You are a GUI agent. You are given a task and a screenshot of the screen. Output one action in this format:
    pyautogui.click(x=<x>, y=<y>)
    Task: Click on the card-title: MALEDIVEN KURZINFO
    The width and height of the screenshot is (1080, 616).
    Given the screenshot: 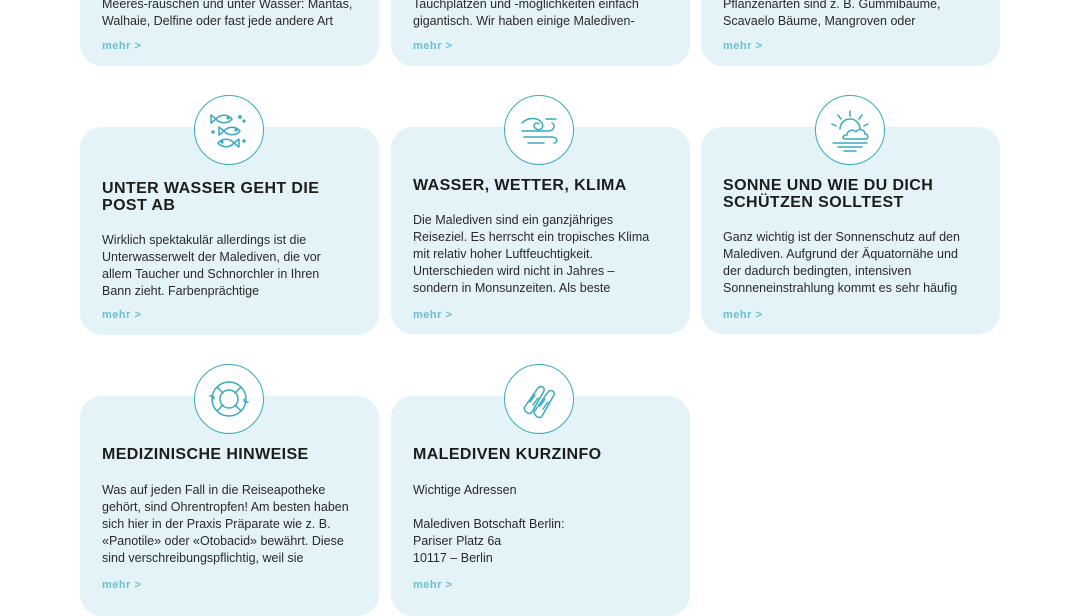 What is the action you would take?
    pyautogui.click(x=507, y=454)
    